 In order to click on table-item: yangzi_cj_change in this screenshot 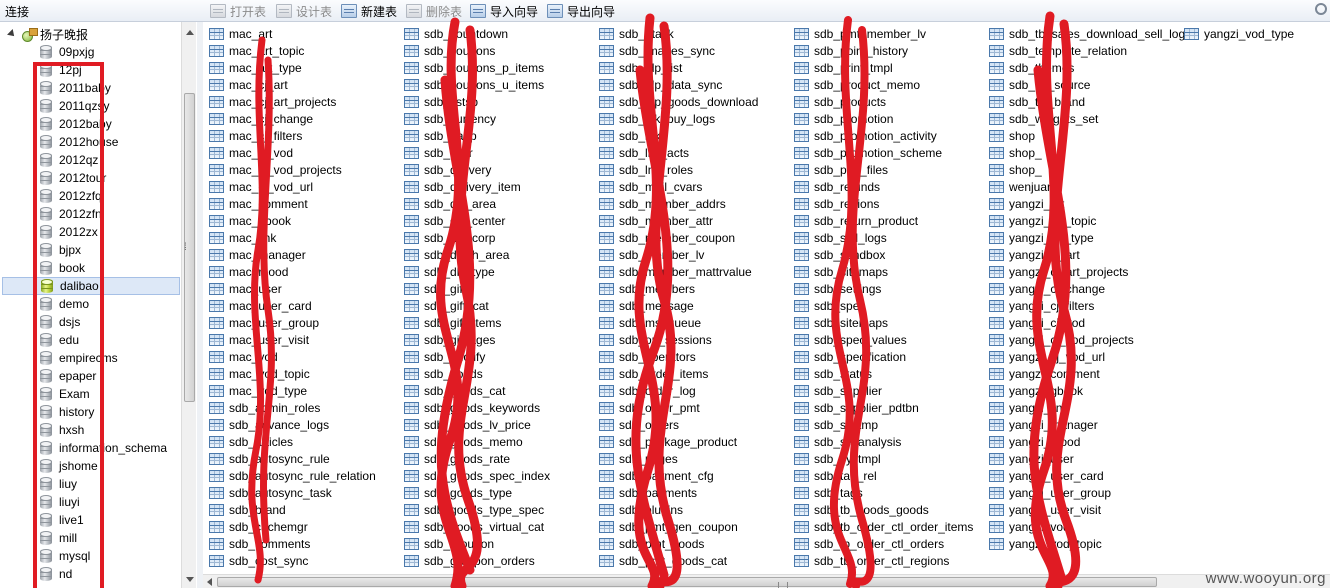, I will do `click(1082, 288)`.